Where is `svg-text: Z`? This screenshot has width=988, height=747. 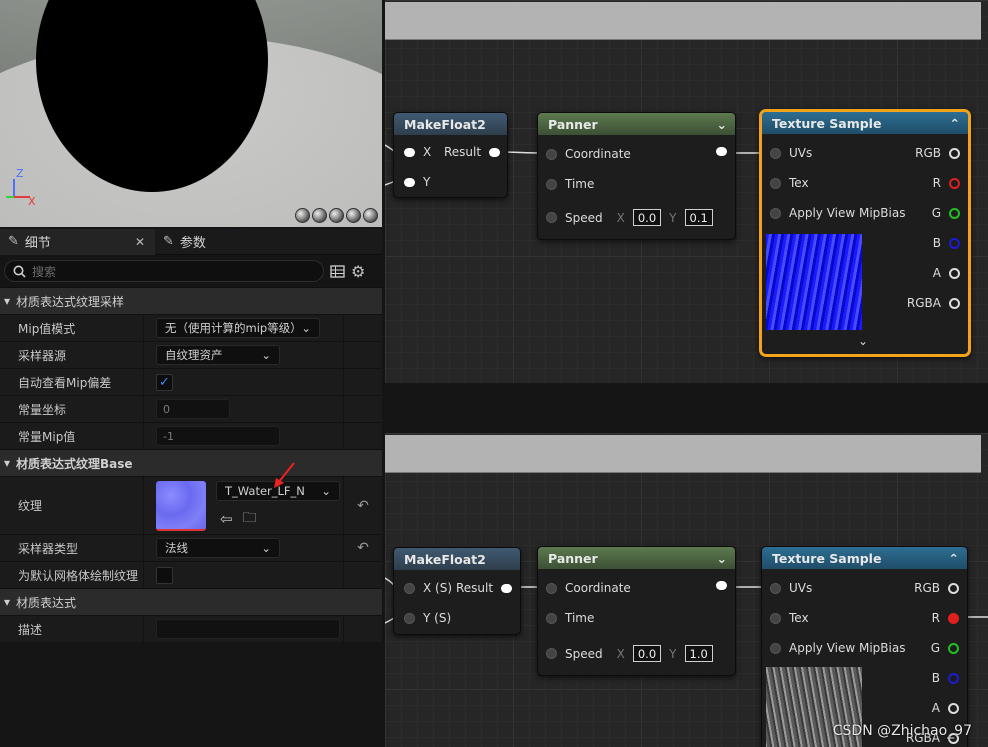
svg-text: Z is located at coordinates (20, 173).